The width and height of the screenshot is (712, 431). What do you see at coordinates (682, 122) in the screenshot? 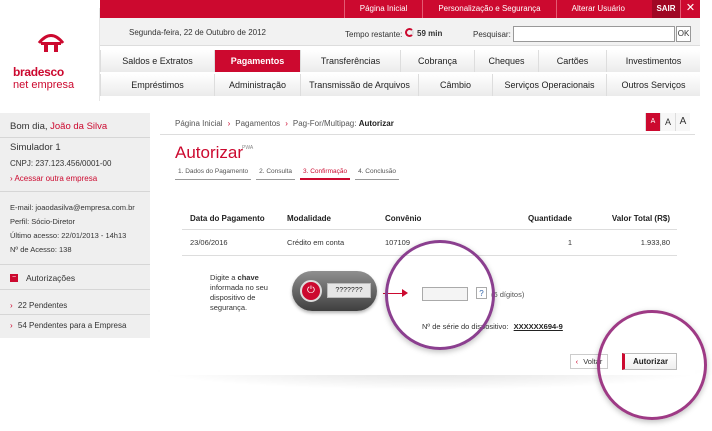
I see `font-large-button: A` at bounding box center [682, 122].